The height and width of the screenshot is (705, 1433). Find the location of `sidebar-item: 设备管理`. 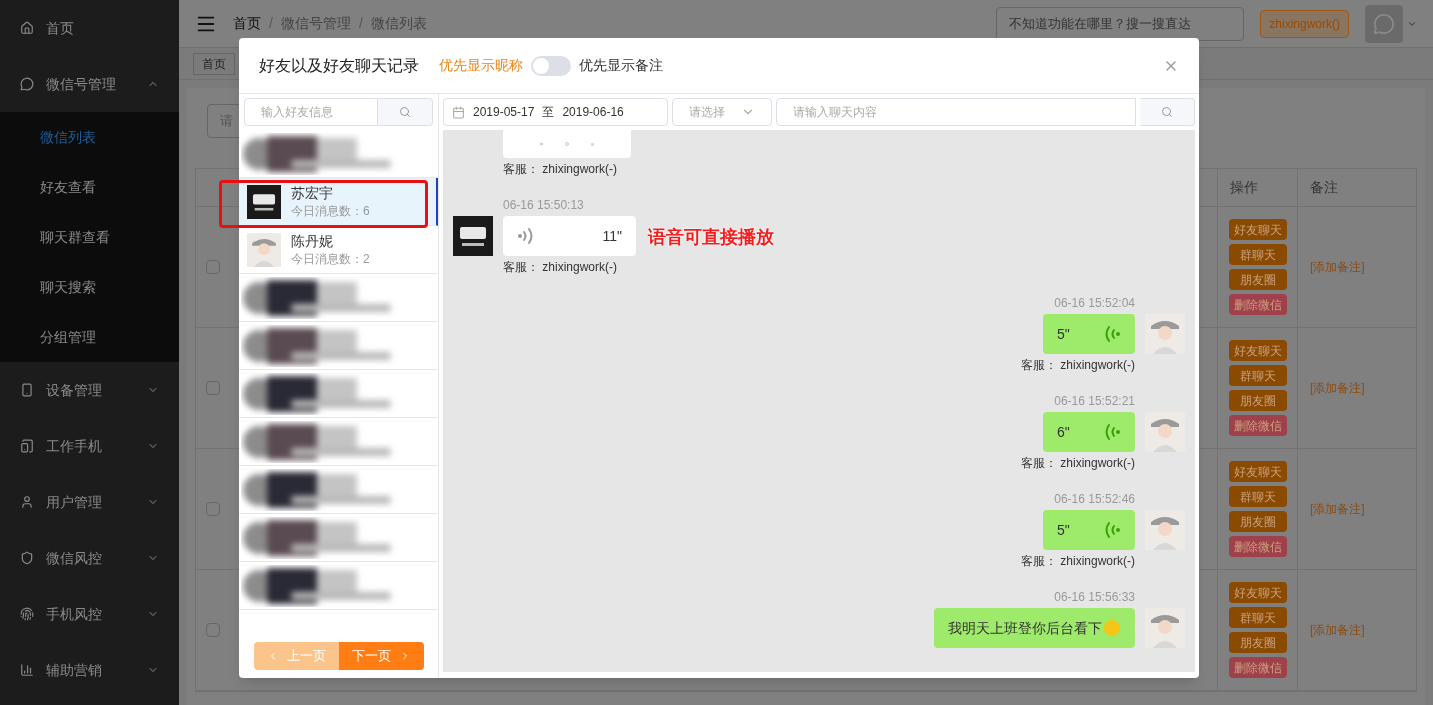

sidebar-item: 设备管理 is located at coordinates (89, 390).